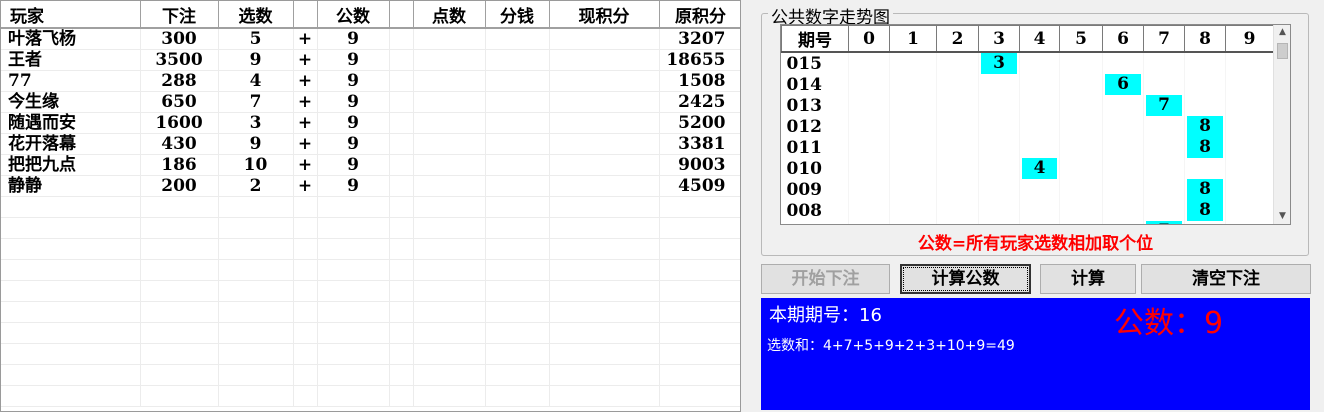 This screenshot has height=412, width=1324. I want to click on trend-col-header-digit: 3, so click(999, 39).